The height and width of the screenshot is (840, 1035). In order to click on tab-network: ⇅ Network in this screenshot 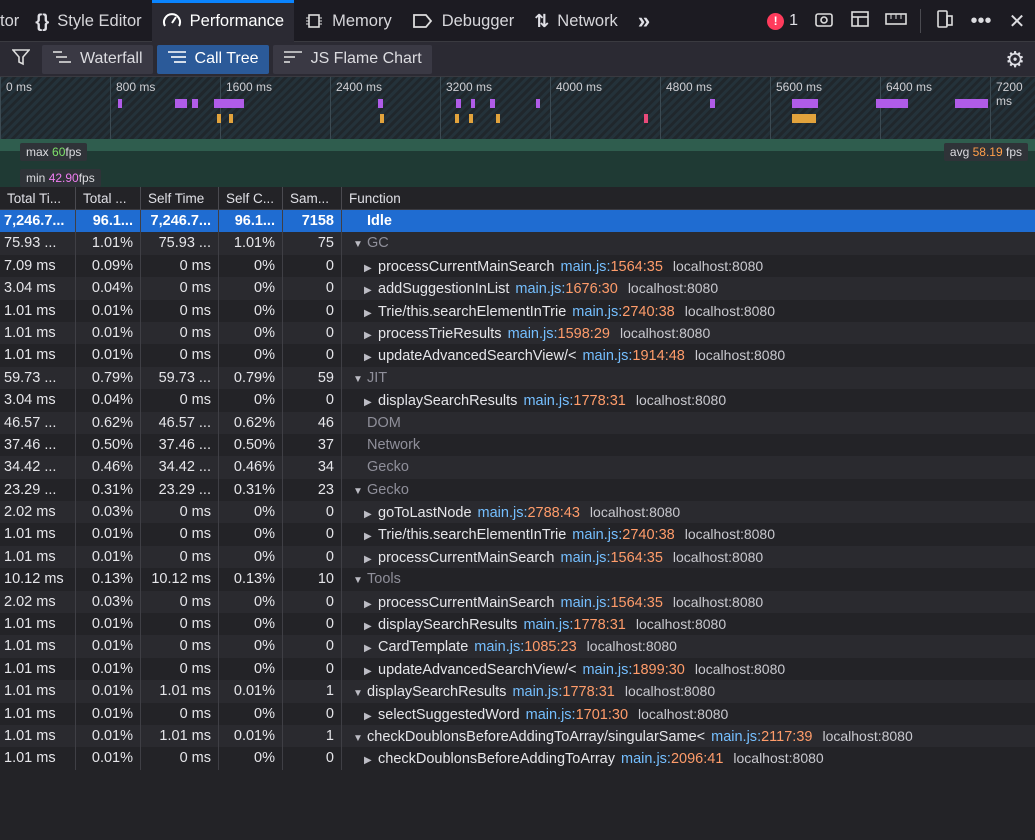, I will do `click(576, 21)`.